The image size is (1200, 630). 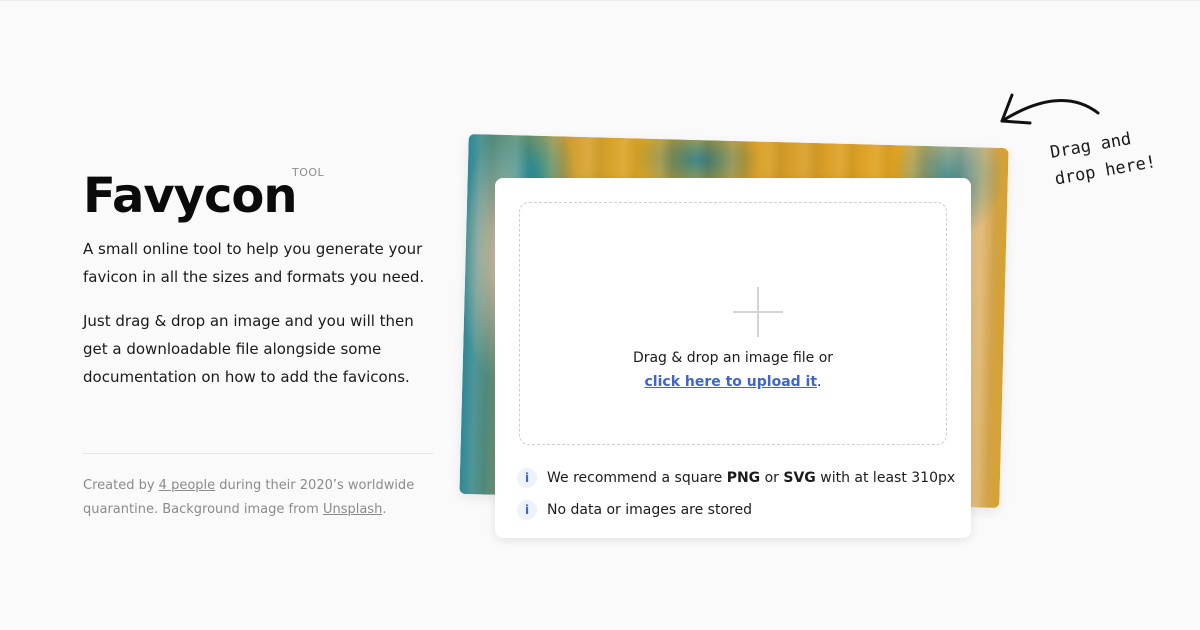 I want to click on drag-callout: Drag and drop here!, so click(x=1090, y=141).